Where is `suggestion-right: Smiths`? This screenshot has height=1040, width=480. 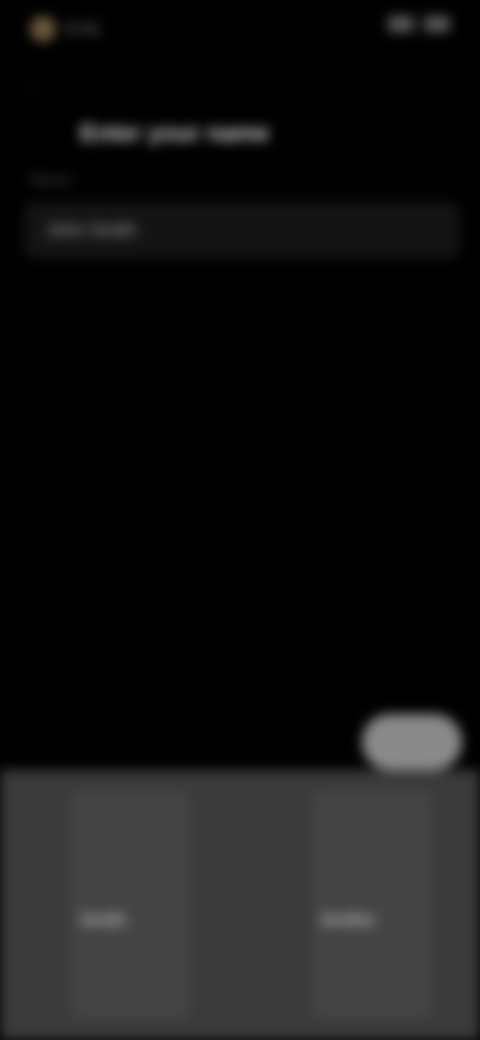
suggestion-right: Smiths is located at coordinates (347, 920).